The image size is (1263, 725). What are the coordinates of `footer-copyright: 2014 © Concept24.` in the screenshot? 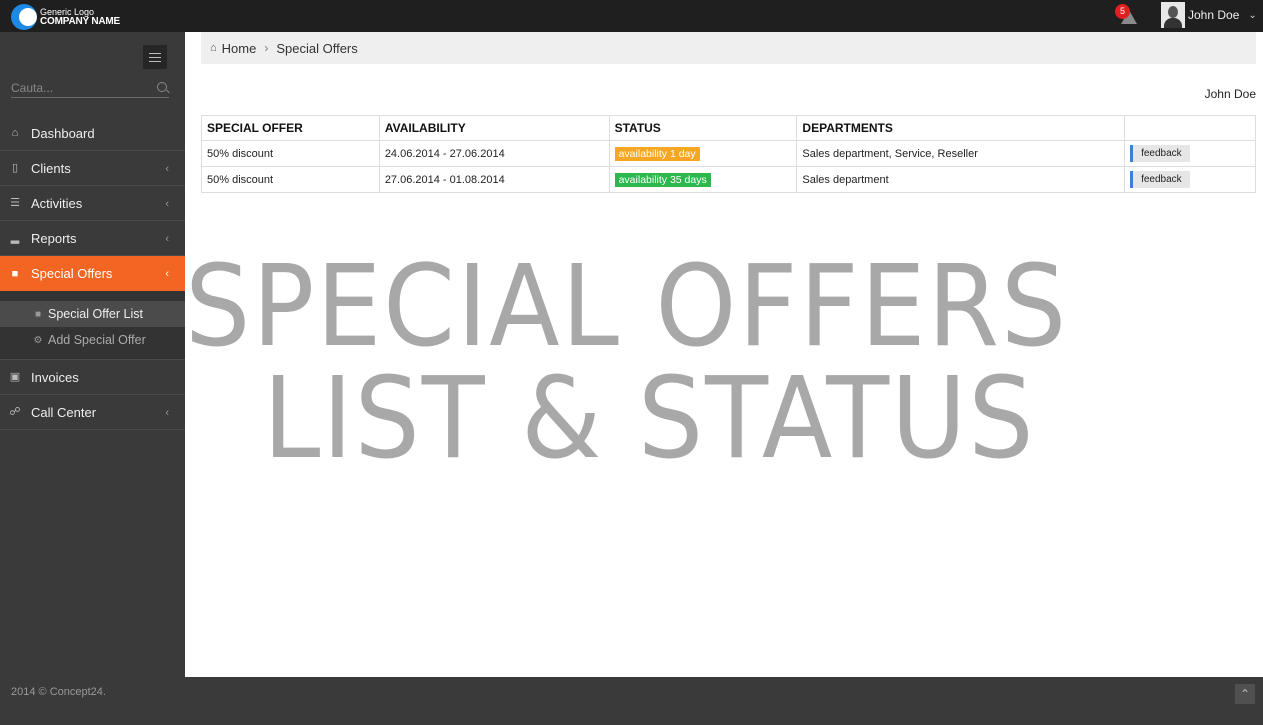 It's located at (58, 692).